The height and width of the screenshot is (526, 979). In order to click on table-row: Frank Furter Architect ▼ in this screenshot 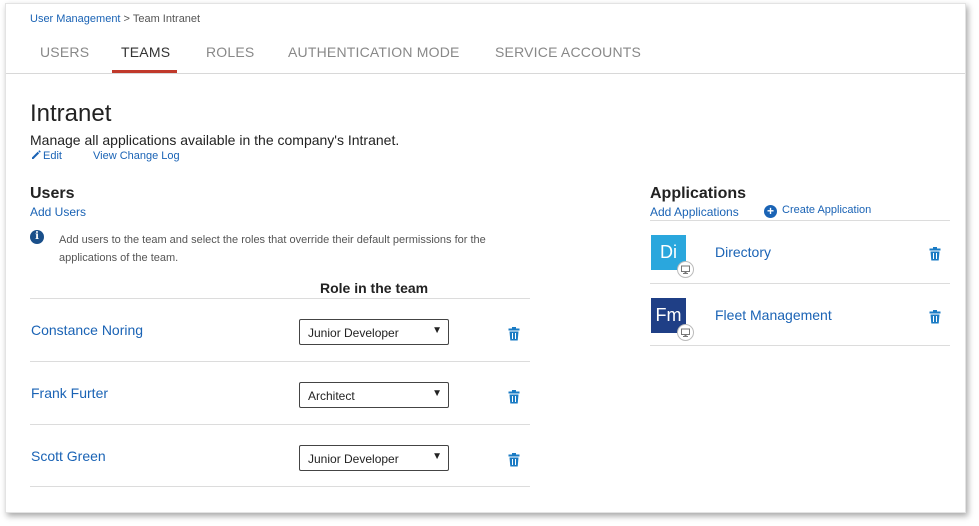, I will do `click(280, 392)`.